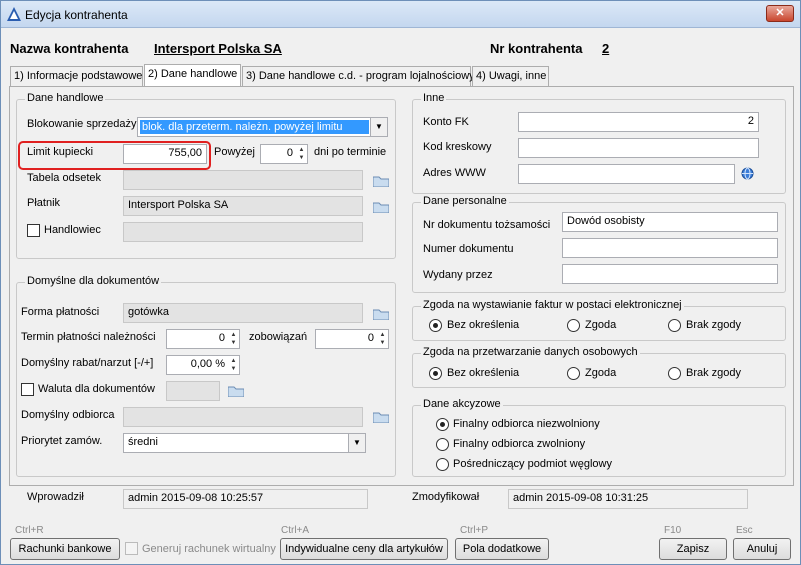 The width and height of the screenshot is (801, 565). I want to click on platnik-label: Płatnik, so click(44, 203).